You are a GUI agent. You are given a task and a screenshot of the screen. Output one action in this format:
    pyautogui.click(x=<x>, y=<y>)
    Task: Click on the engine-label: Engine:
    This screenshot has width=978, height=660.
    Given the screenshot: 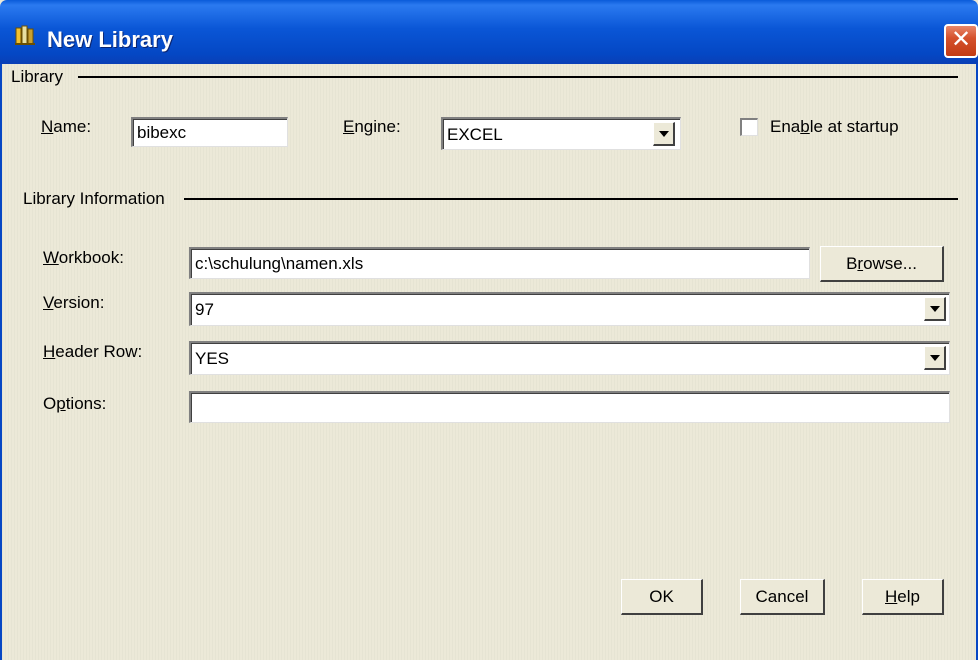 What is the action you would take?
    pyautogui.click(x=372, y=126)
    